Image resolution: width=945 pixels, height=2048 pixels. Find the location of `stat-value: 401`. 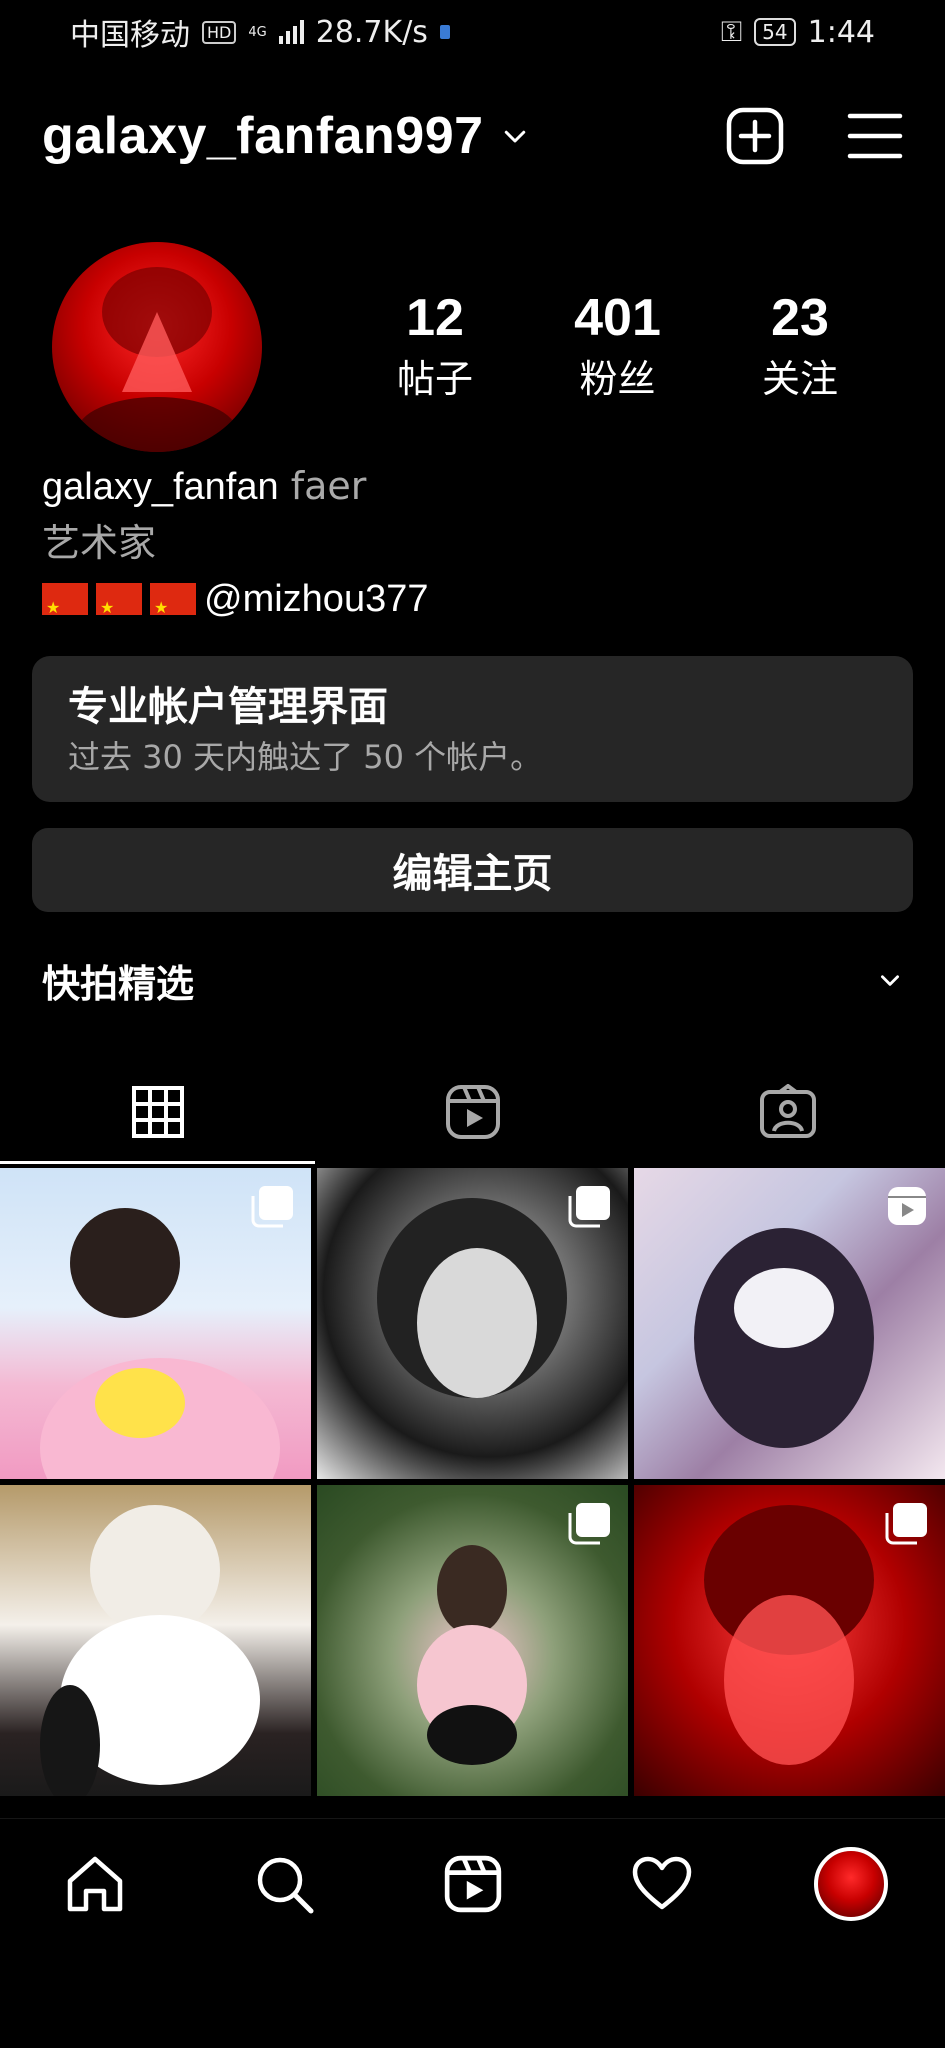

stat-value: 401 is located at coordinates (617, 318).